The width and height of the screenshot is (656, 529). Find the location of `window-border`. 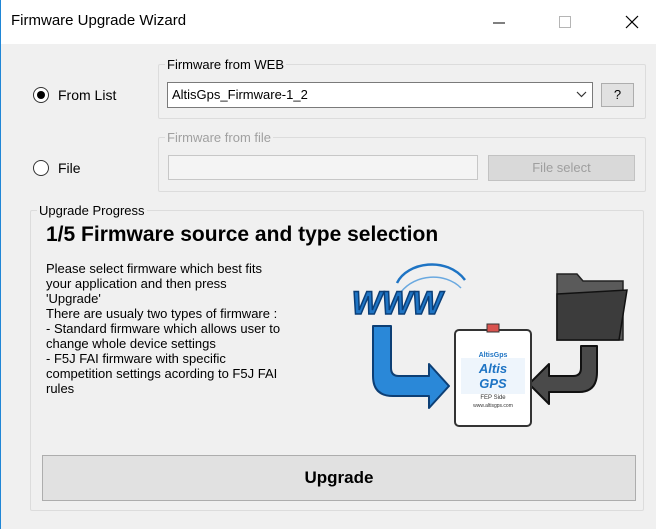

window-border is located at coordinates (0, 264).